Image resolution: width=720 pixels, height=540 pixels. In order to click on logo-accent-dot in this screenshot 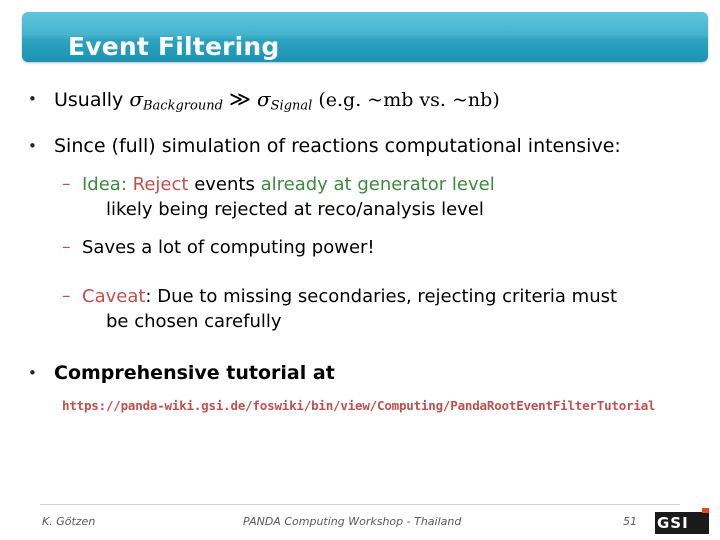, I will do `click(705, 510)`.